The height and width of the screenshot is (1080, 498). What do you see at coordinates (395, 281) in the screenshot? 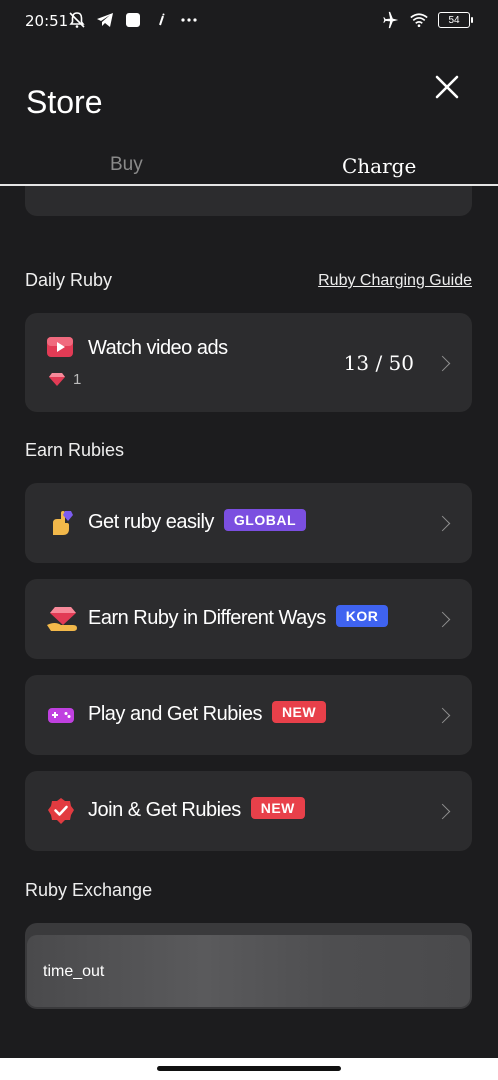
I see `ruby-charging-guide-link: Ruby Charging Guide` at bounding box center [395, 281].